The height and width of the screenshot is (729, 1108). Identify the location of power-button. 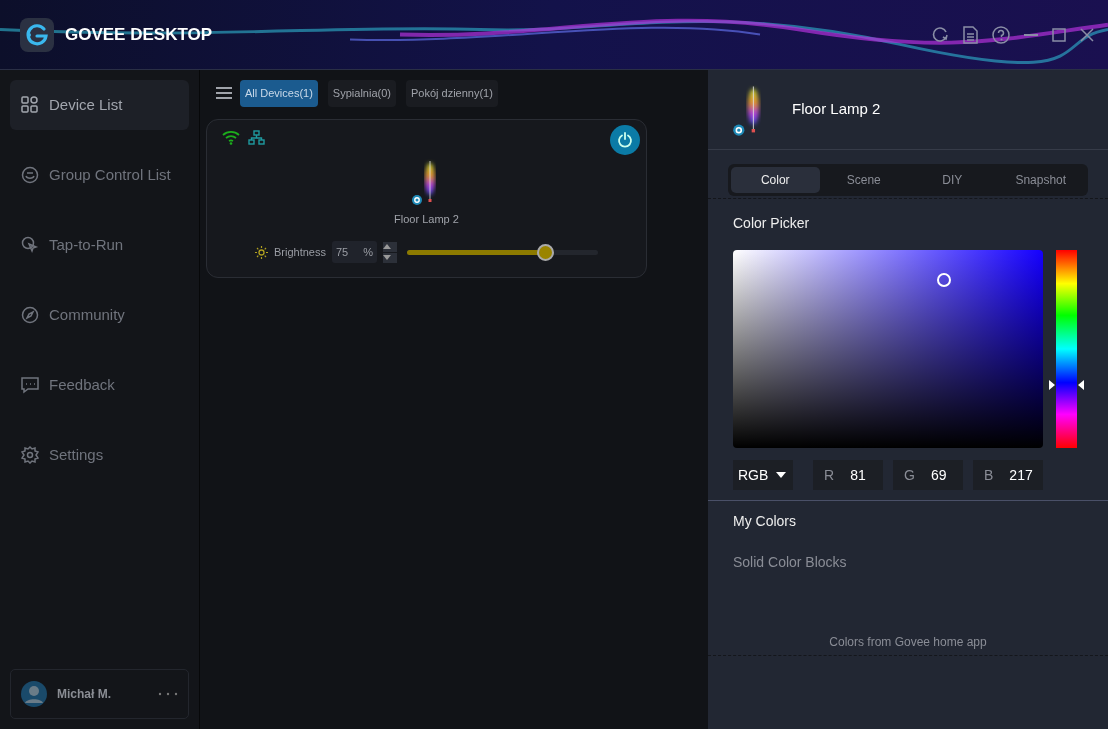
(625, 139).